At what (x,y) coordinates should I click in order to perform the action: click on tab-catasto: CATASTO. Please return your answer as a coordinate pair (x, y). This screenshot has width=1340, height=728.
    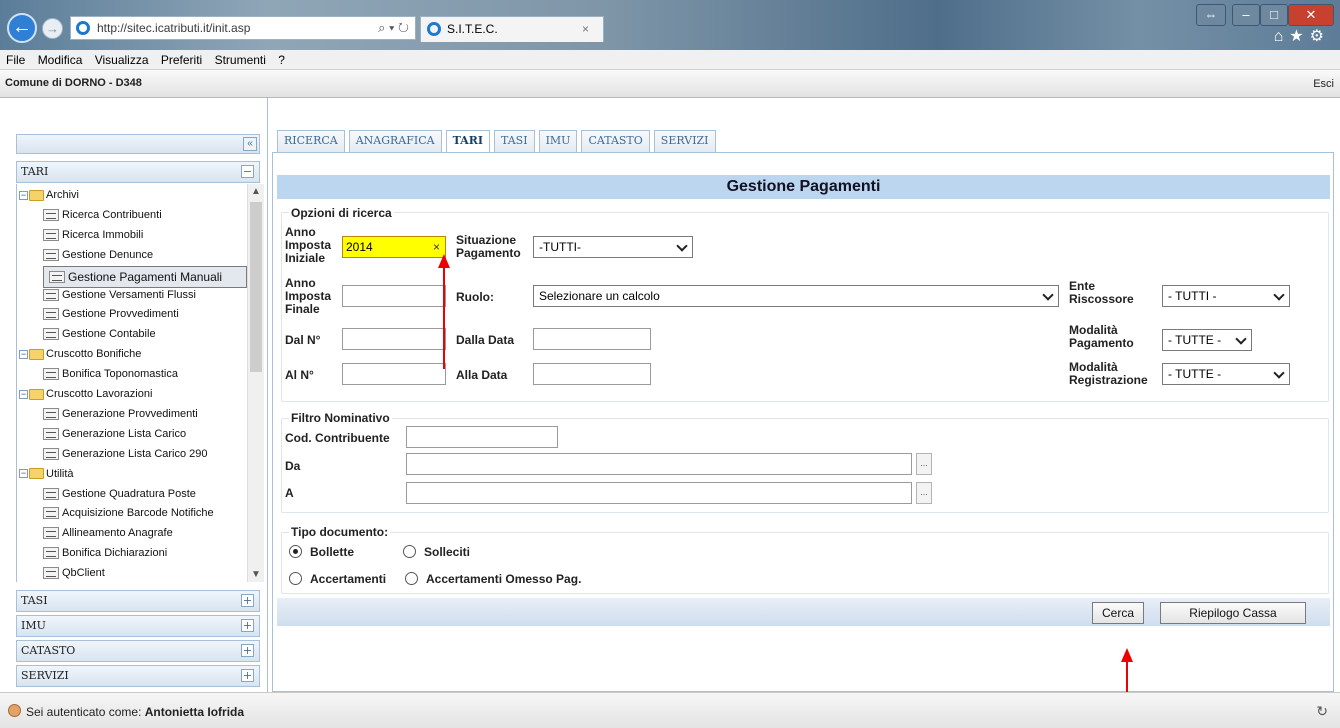
    Looking at the image, I should click on (615, 141).